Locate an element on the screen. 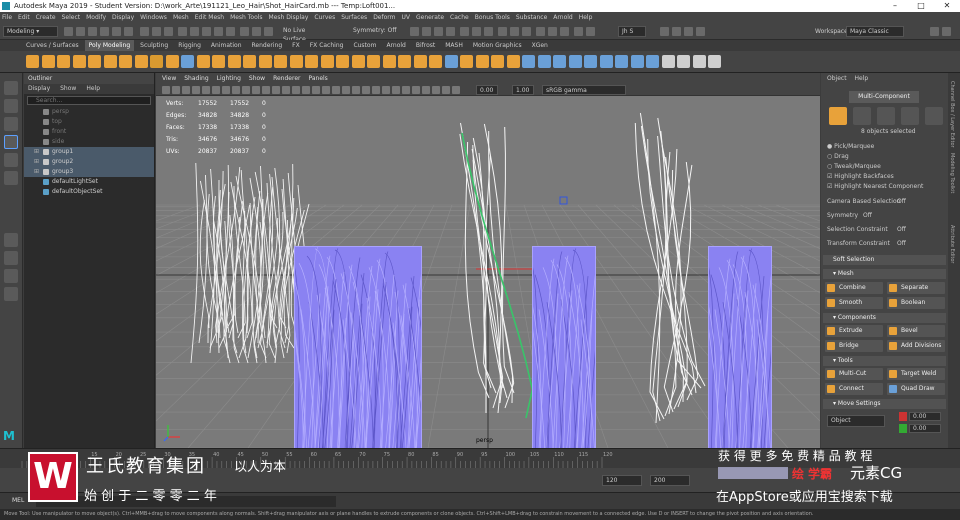 The image size is (960, 520). outliner-item: side is located at coordinates (89, 142).